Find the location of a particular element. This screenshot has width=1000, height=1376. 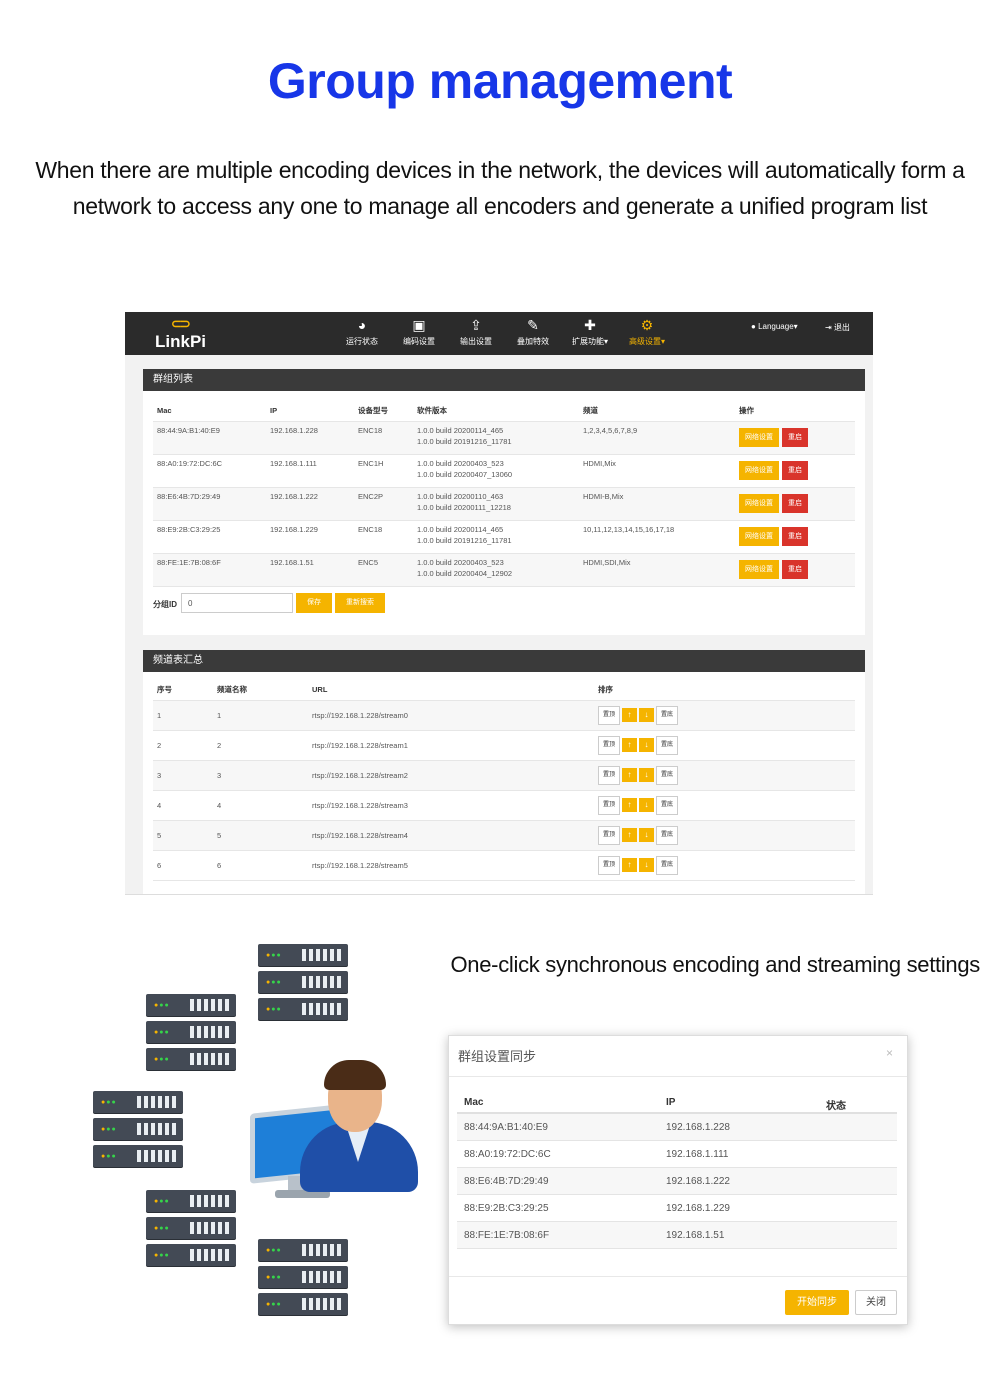

col-channel: 频道 is located at coordinates (657, 411).